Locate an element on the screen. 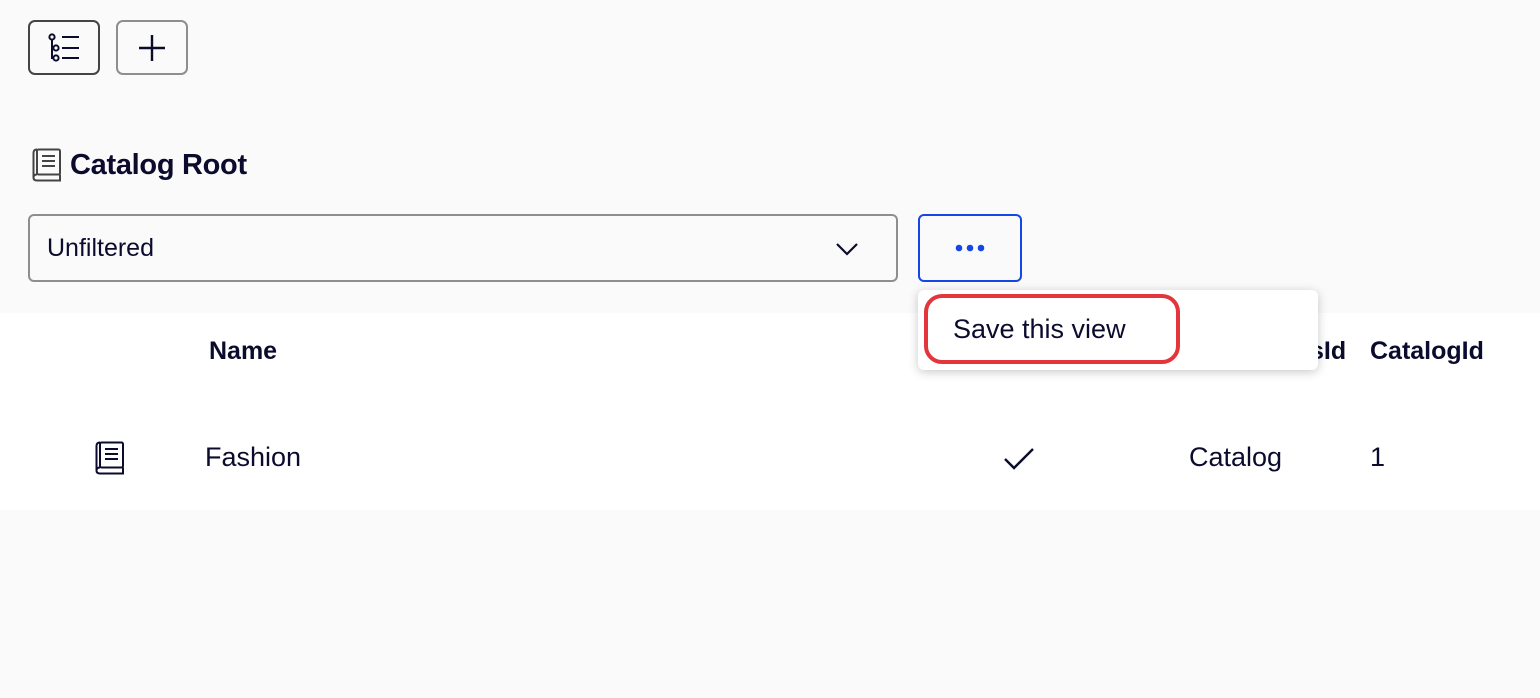  more-actions-button is located at coordinates (970, 248).